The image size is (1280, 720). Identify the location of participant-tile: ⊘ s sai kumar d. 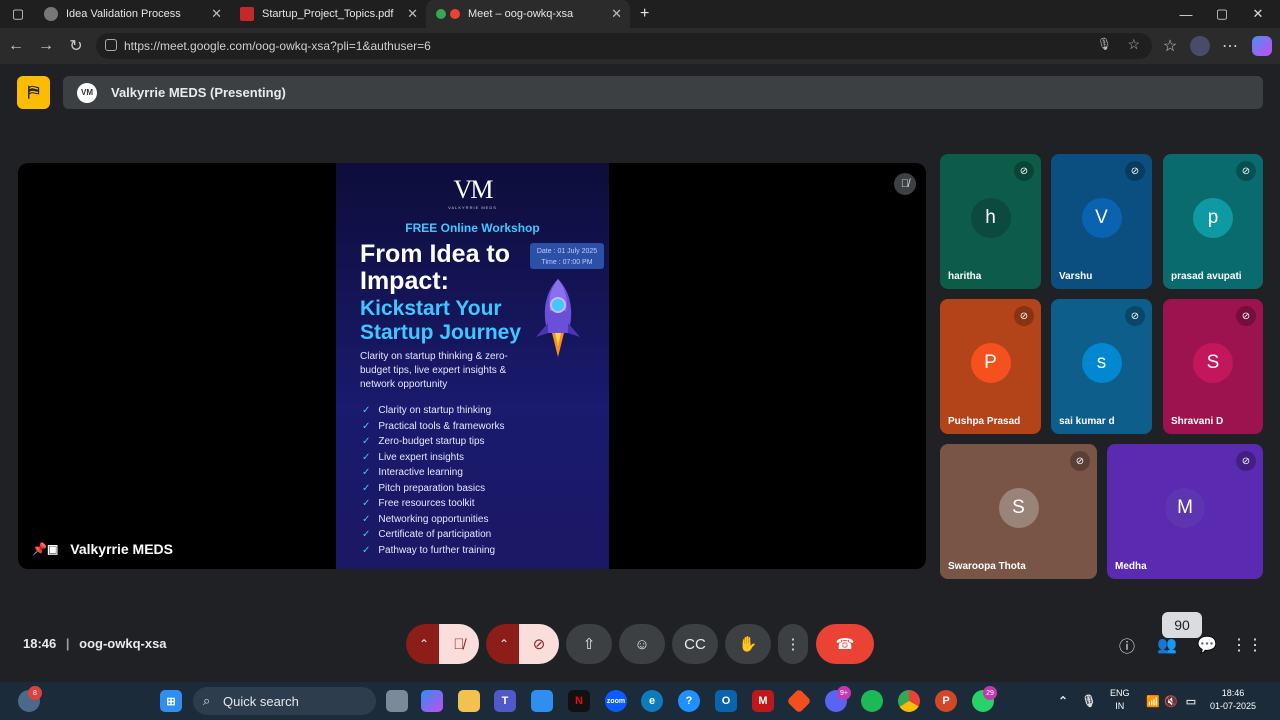
(1101, 366).